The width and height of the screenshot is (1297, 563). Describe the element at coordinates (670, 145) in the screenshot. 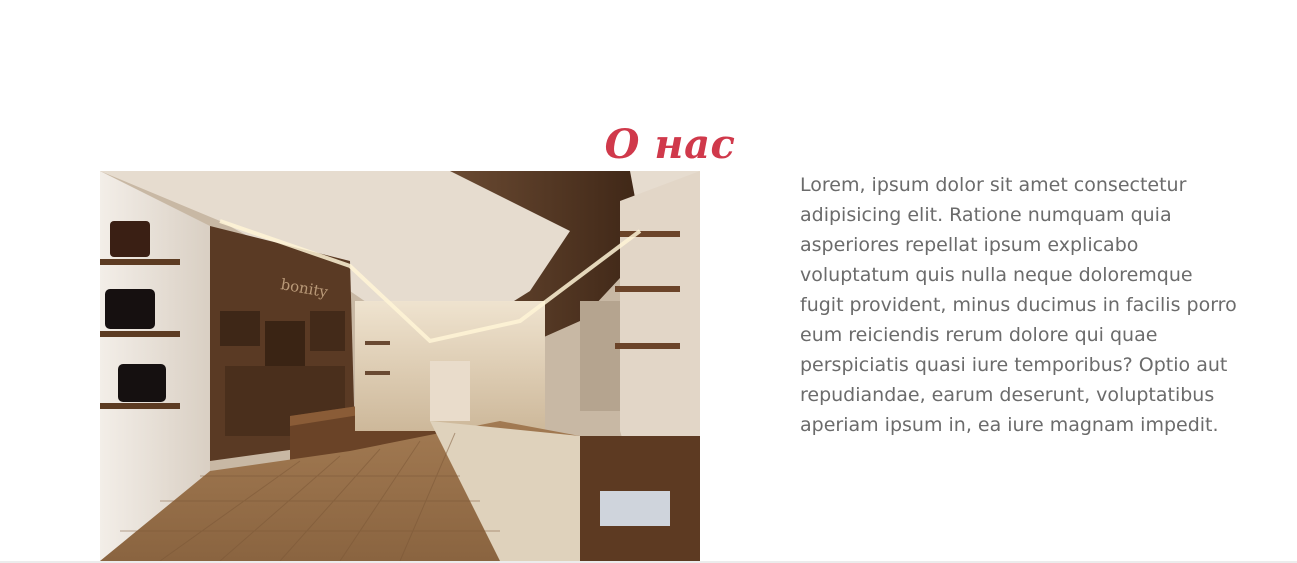

I see `section-title: О нас` at that location.